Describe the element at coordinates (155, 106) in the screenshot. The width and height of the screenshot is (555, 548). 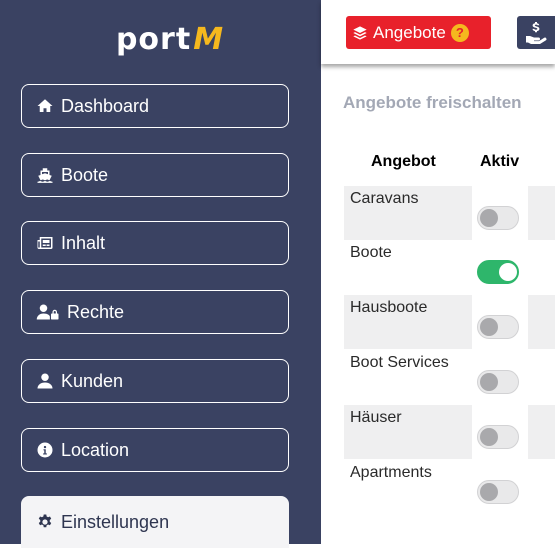
I see `sidebar-item-dashboard: Dashboard` at that location.